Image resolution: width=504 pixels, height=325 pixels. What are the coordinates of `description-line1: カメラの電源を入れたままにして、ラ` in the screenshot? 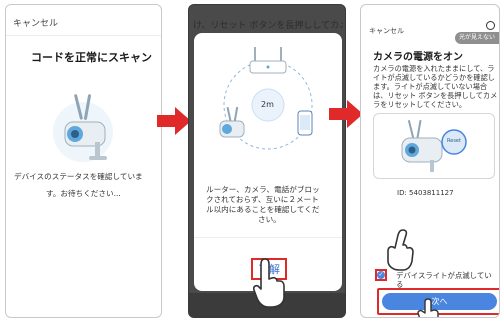 It's located at (434, 68).